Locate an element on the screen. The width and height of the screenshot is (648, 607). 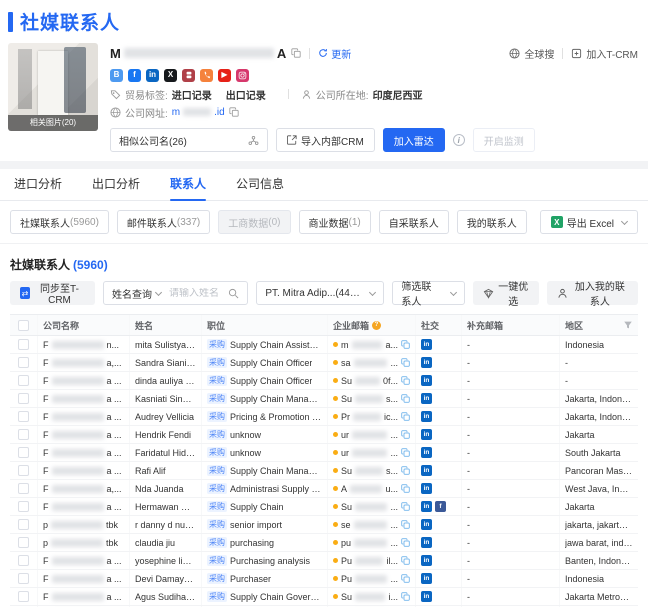
website-link: m .id is located at coordinates (198, 112).